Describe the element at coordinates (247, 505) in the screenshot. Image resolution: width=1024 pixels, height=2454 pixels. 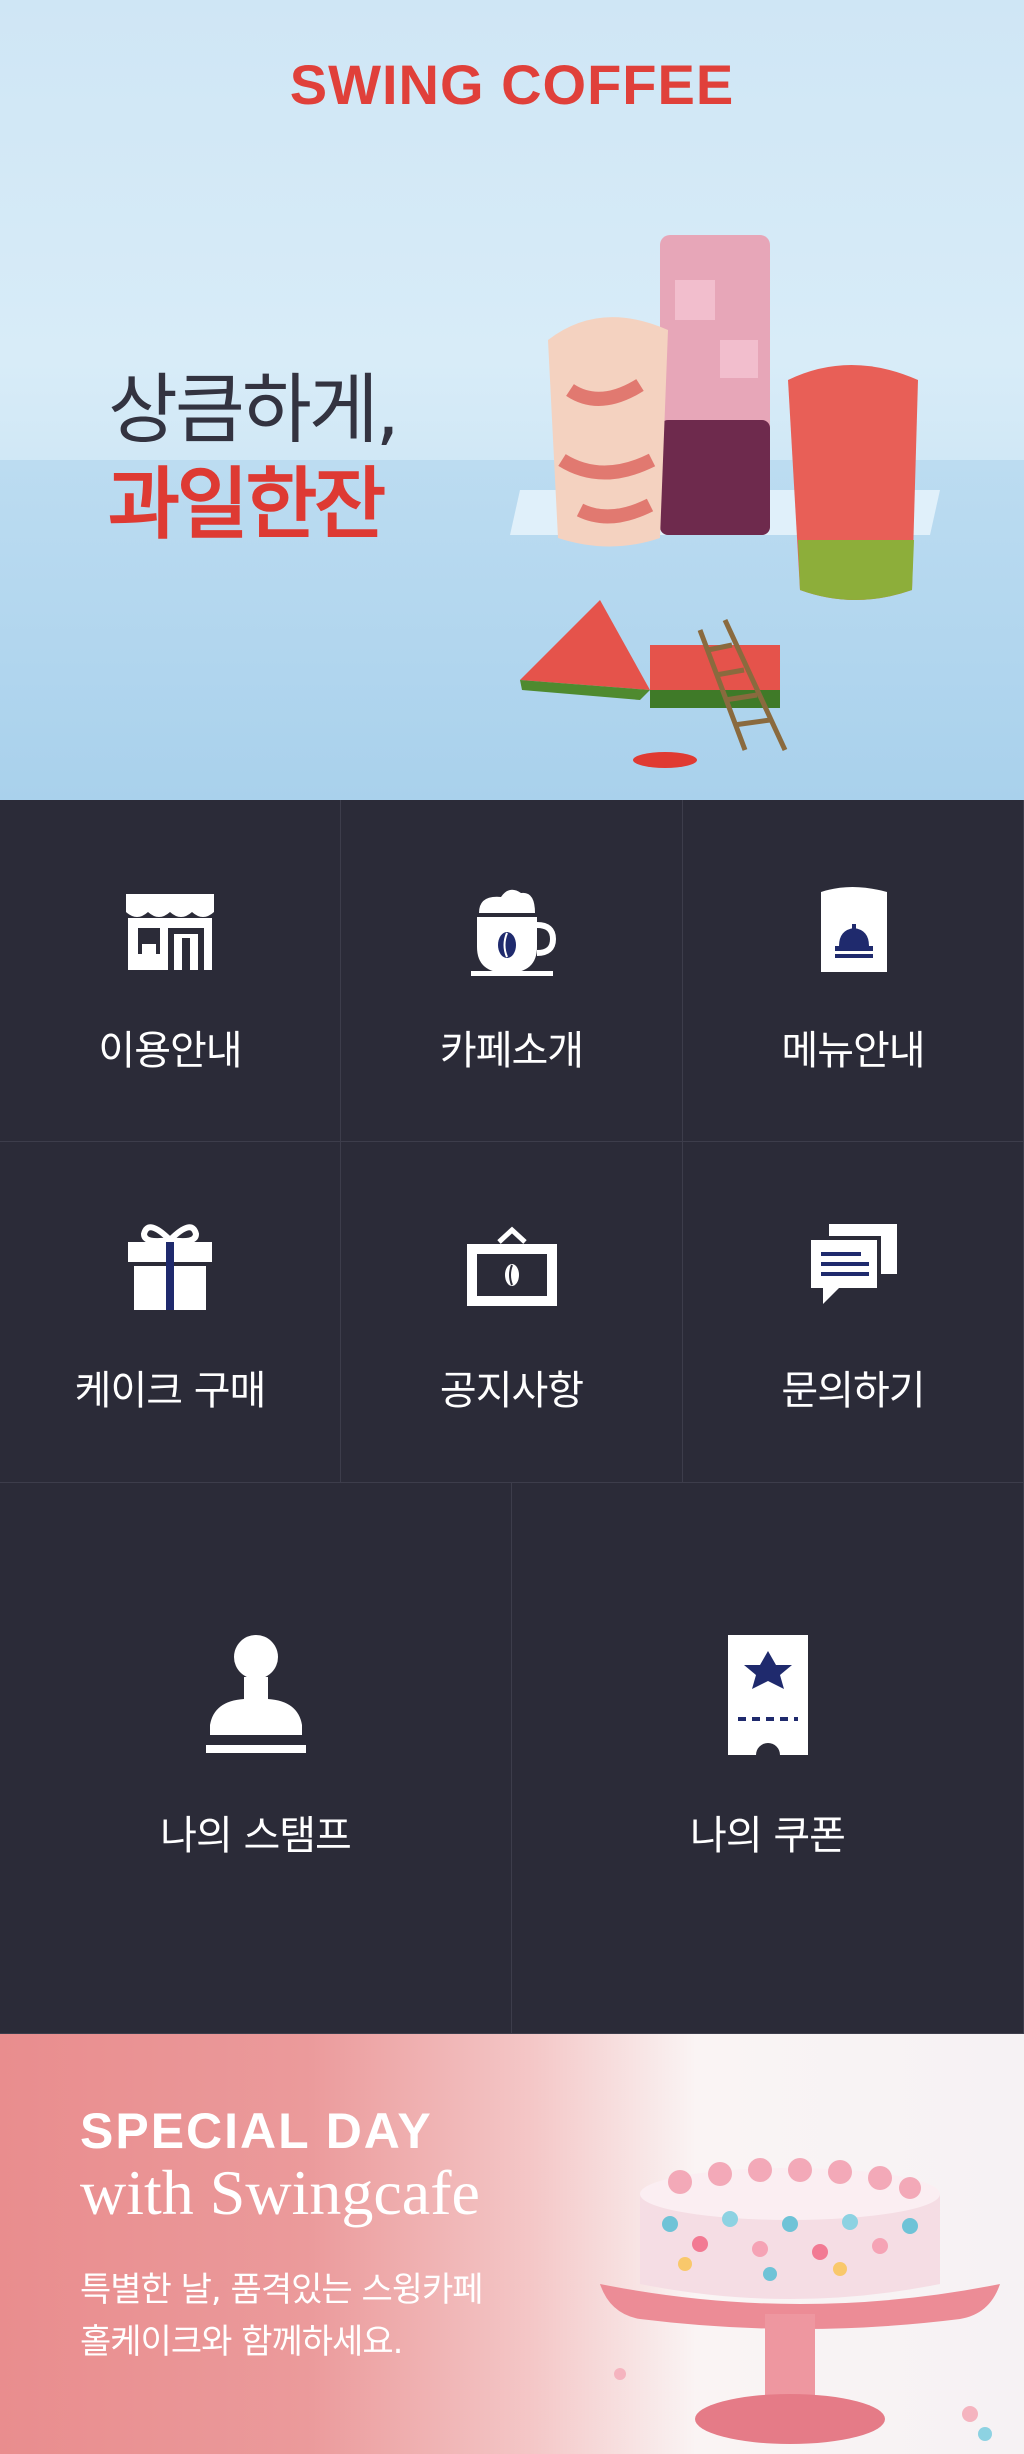
I see `hero-headline-2: 과일한잔` at that location.